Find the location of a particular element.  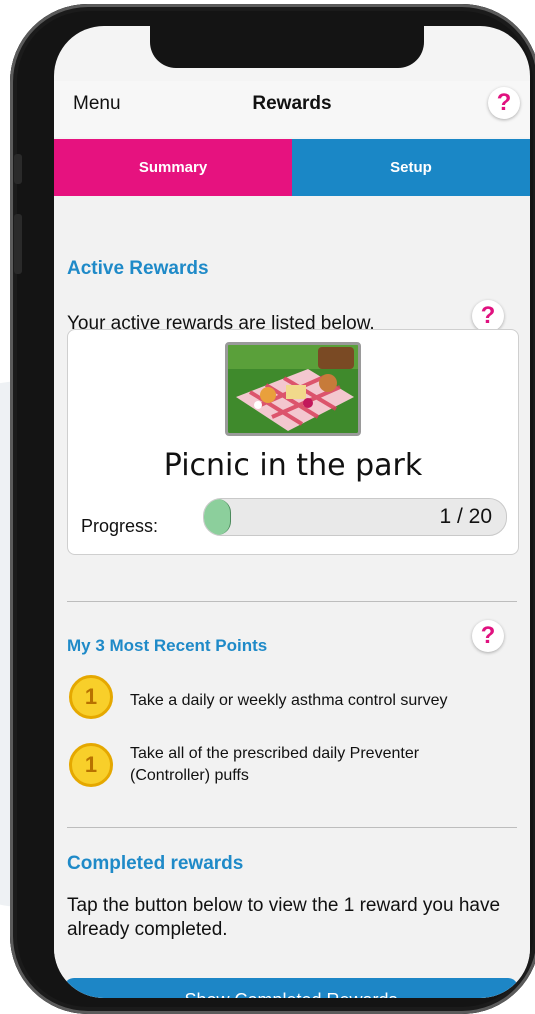

tab-bar: Summary Setup is located at coordinates (292, 167).